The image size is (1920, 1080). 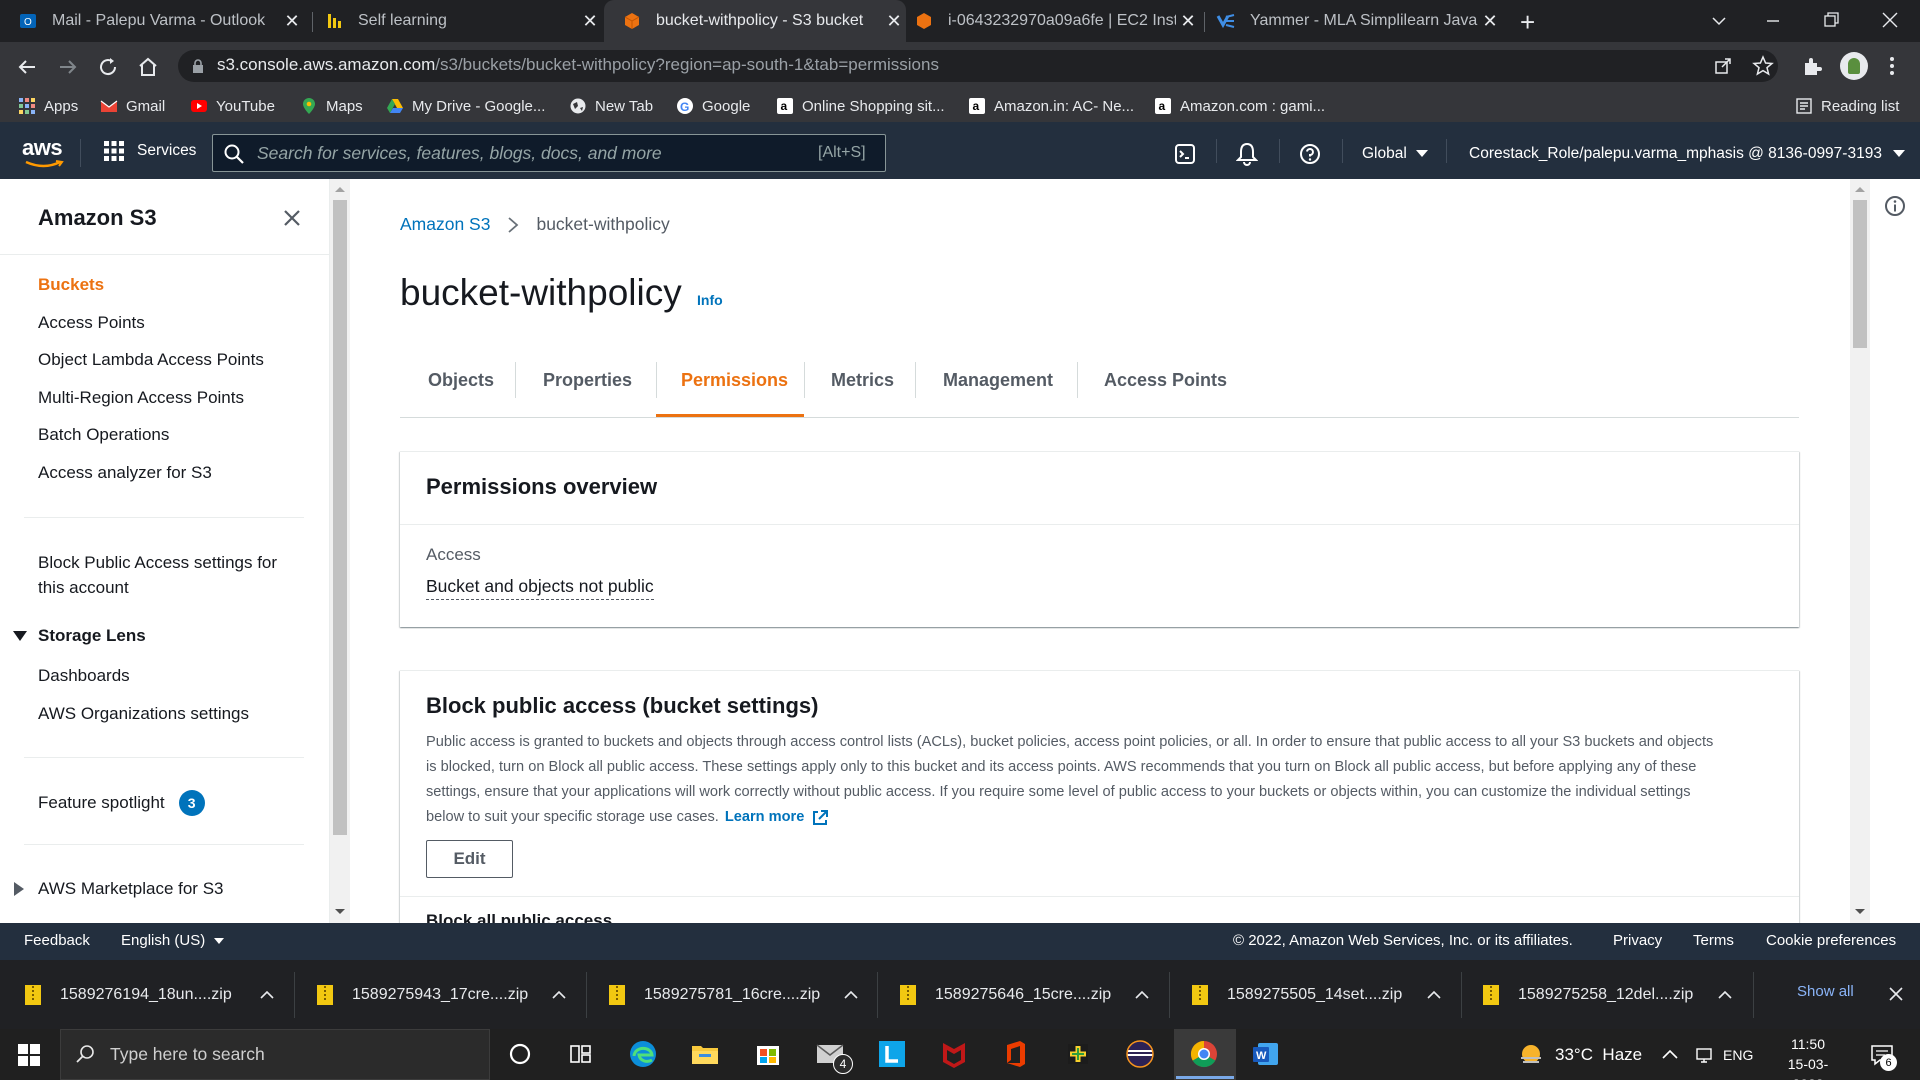 What do you see at coordinates (1854, 66) in the screenshot?
I see `profile-avatar` at bounding box center [1854, 66].